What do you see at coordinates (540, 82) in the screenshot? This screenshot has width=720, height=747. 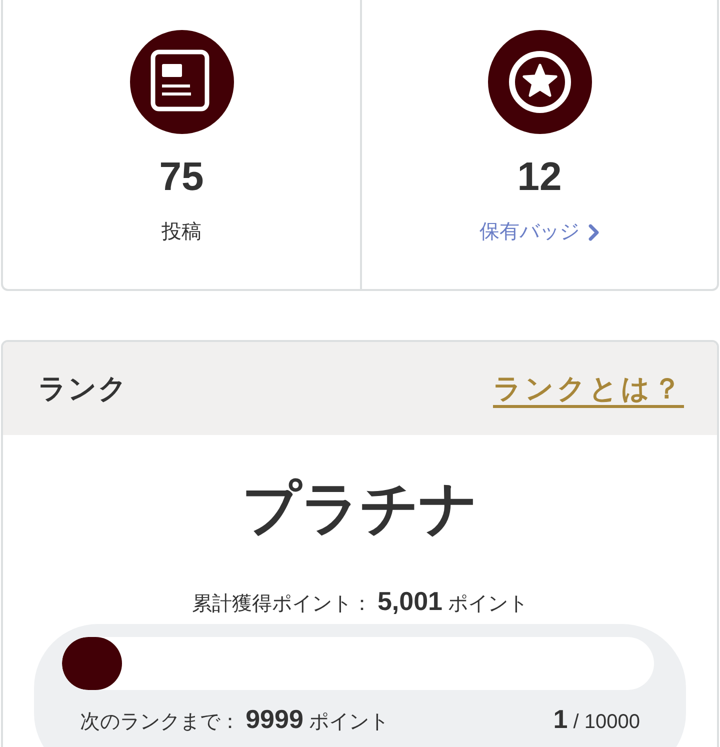 I see `star-medal-icon` at bounding box center [540, 82].